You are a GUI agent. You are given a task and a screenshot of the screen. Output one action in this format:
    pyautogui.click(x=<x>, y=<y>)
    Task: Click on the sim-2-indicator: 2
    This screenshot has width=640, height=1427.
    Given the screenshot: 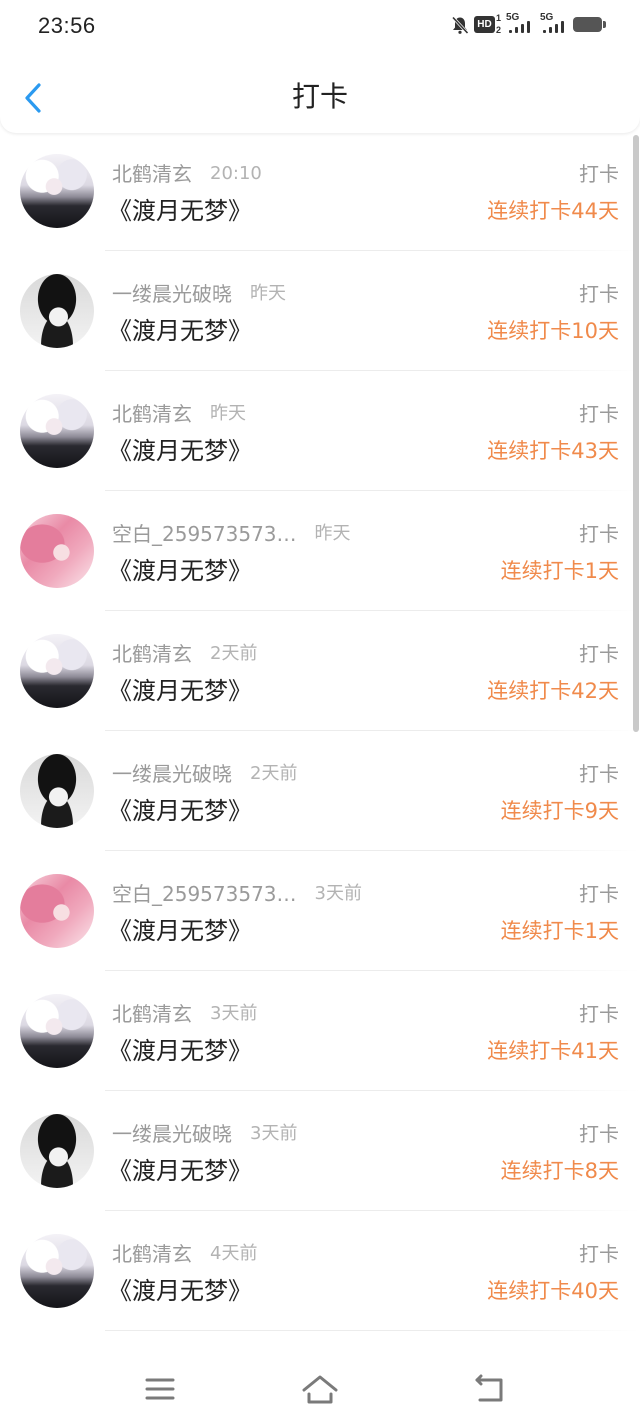 What is the action you would take?
    pyautogui.click(x=499, y=30)
    